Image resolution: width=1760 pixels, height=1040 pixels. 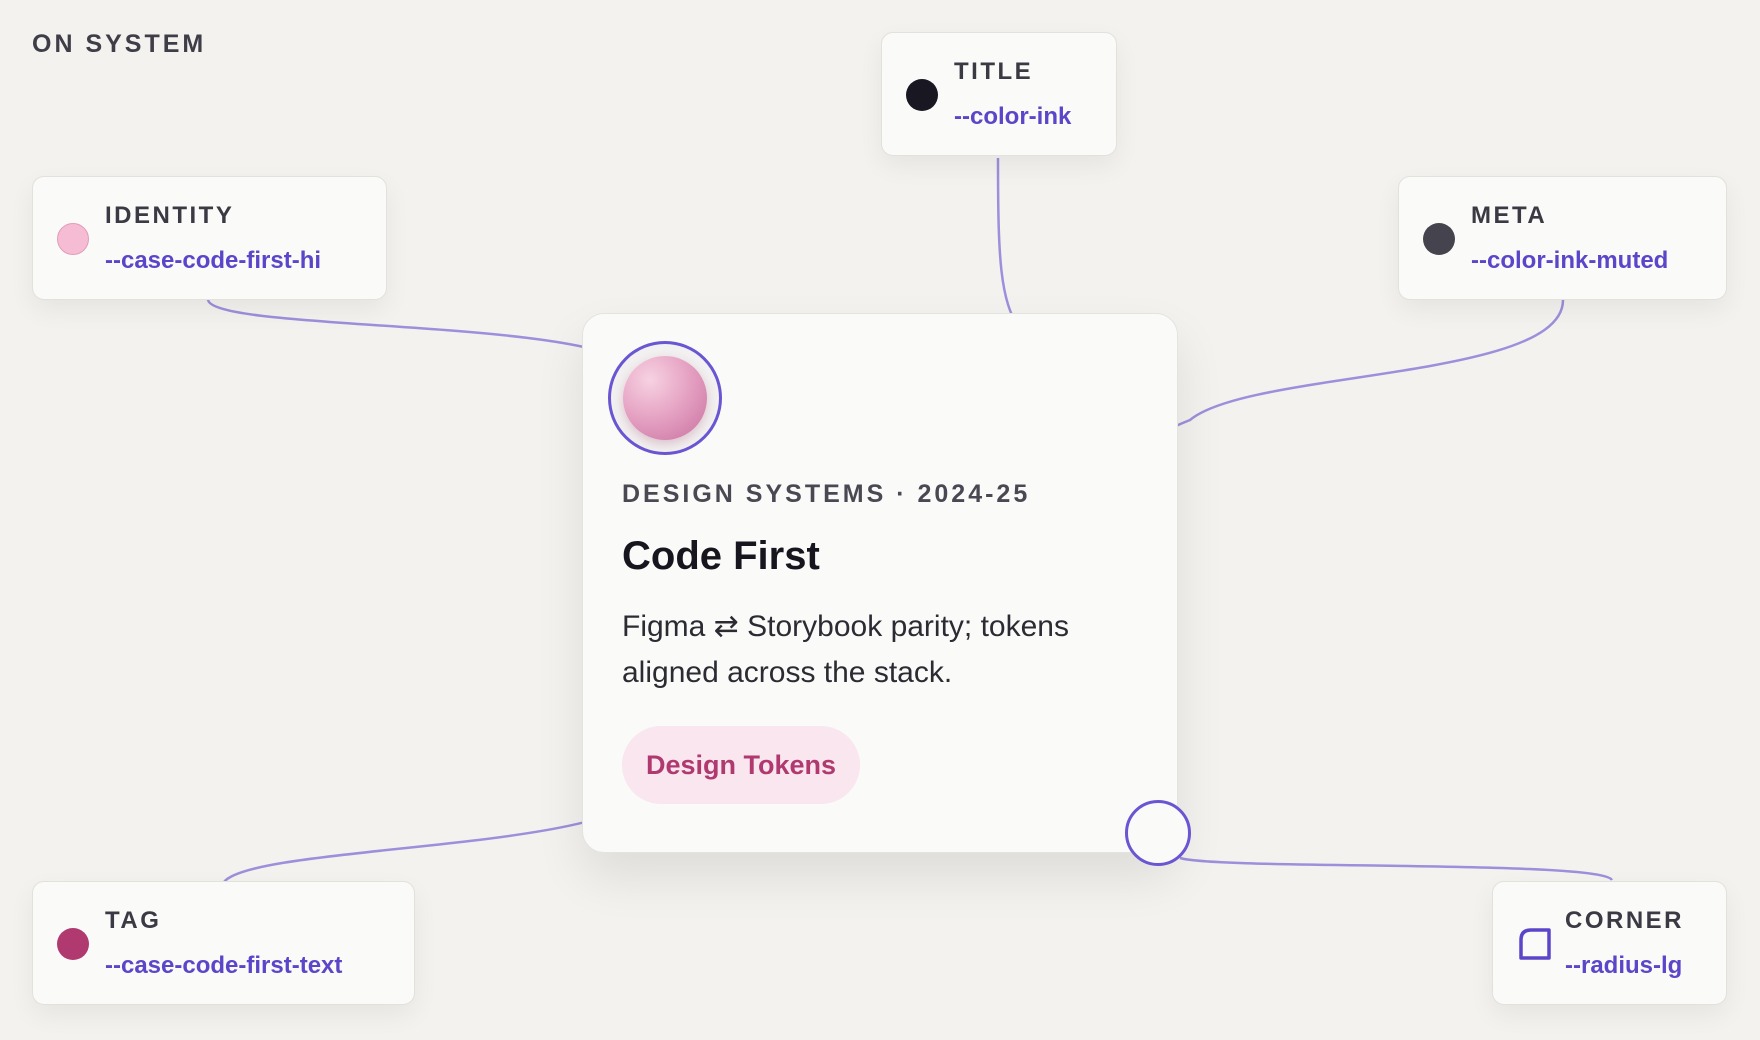 What do you see at coordinates (1624, 965) in the screenshot?
I see `callout-corner-token: --radius-lg` at bounding box center [1624, 965].